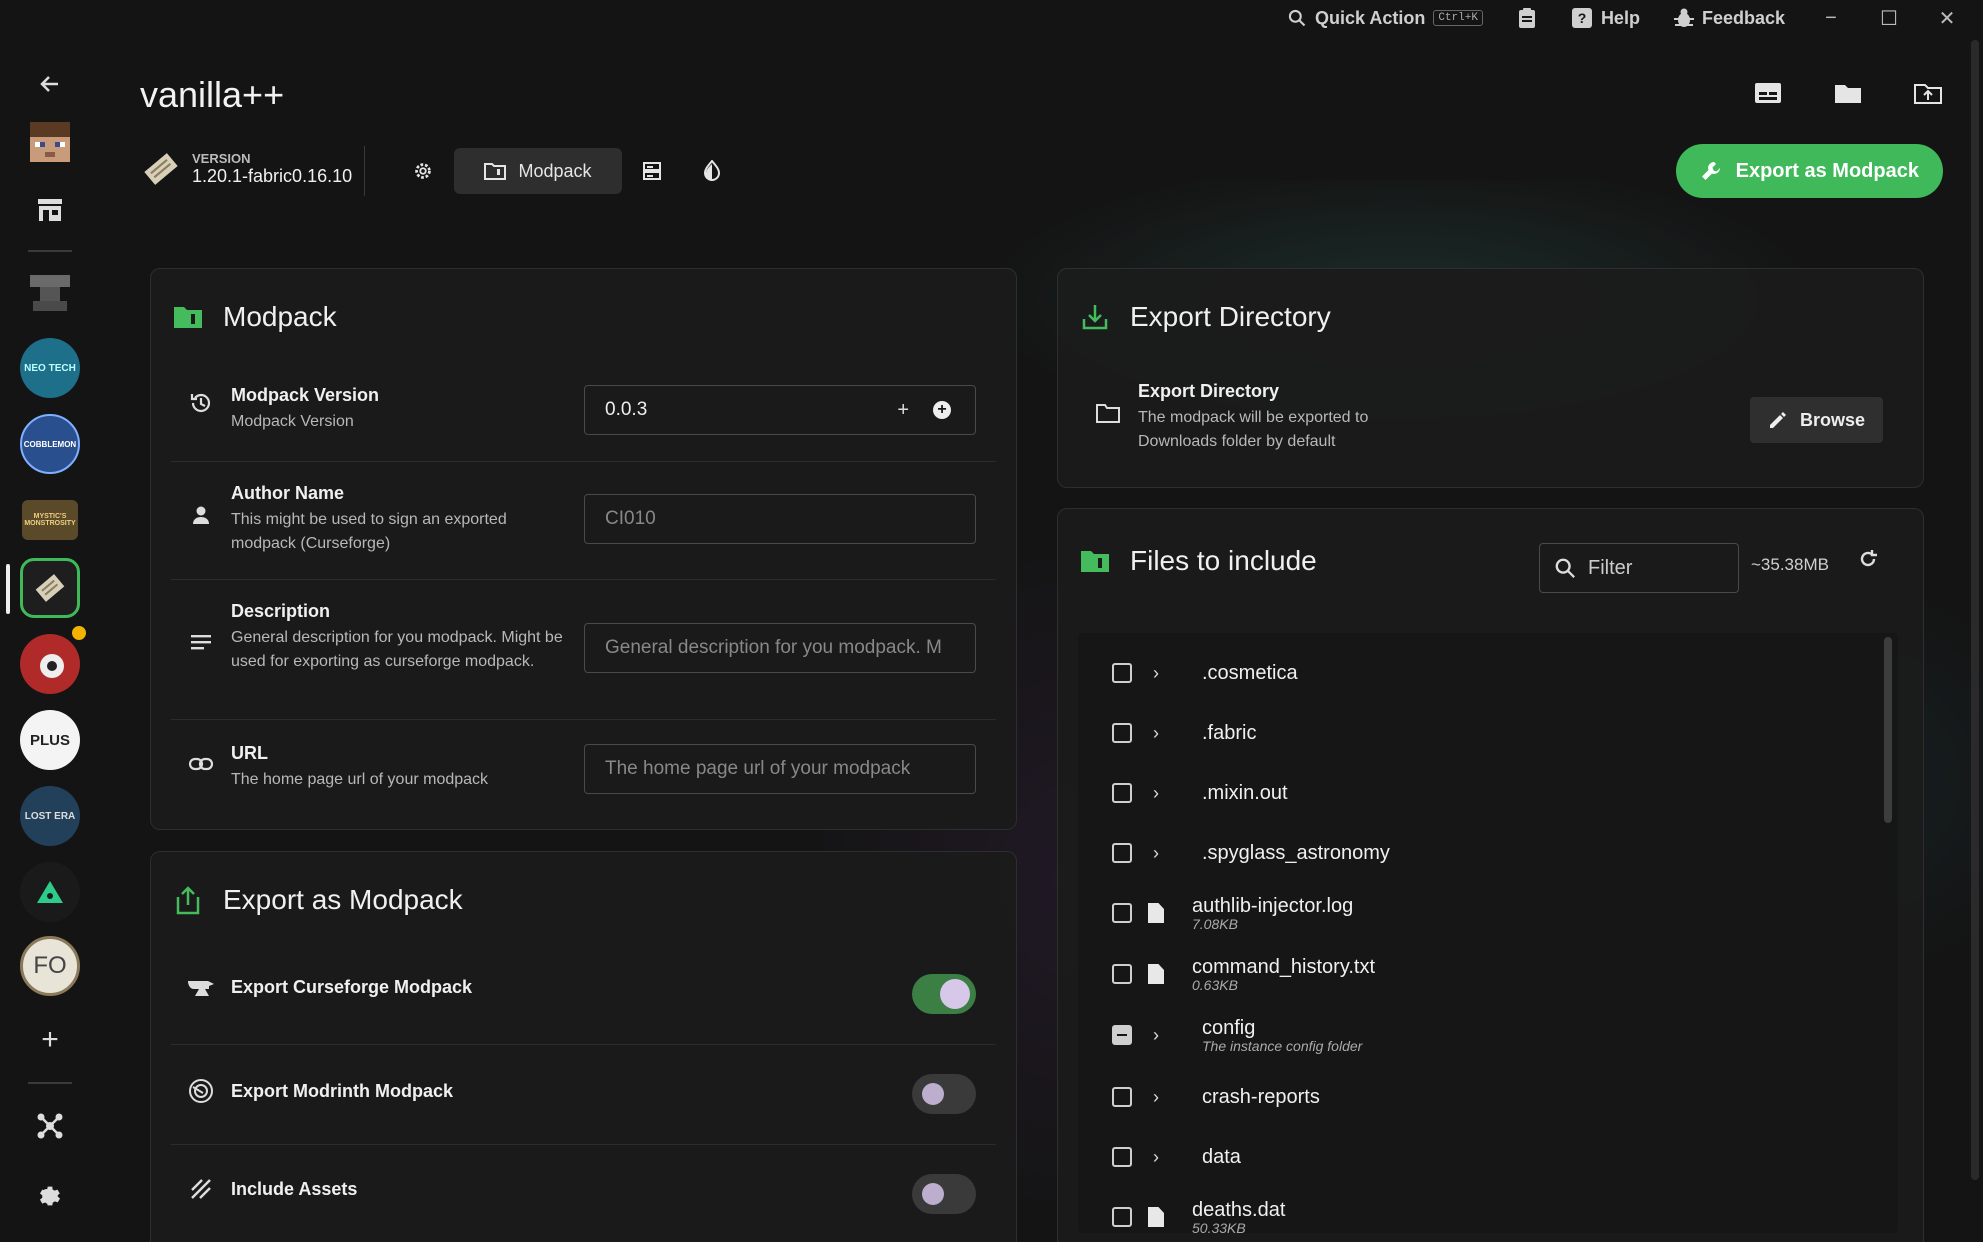 The image size is (1983, 1242). What do you see at coordinates (1209, 391) in the screenshot?
I see `row-title: Export Directory` at bounding box center [1209, 391].